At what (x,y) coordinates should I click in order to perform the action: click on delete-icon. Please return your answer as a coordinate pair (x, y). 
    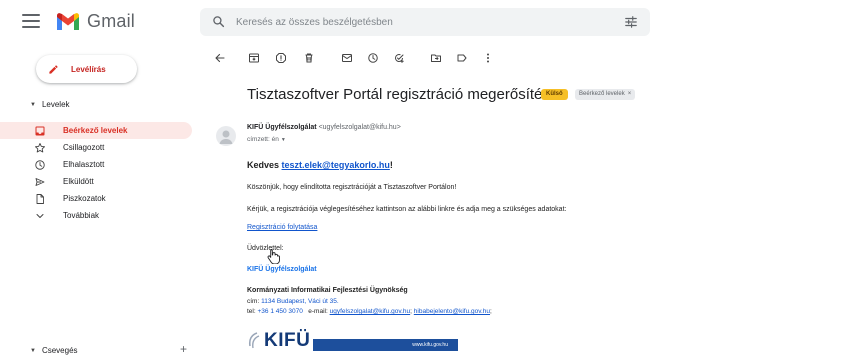
    Looking at the image, I should click on (309, 58).